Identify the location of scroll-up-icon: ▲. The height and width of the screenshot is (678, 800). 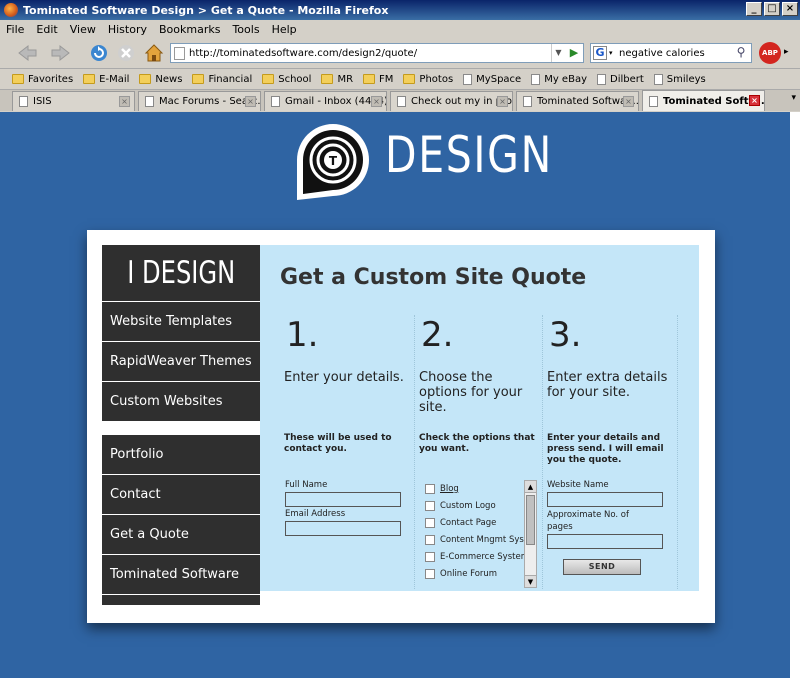
(530, 487).